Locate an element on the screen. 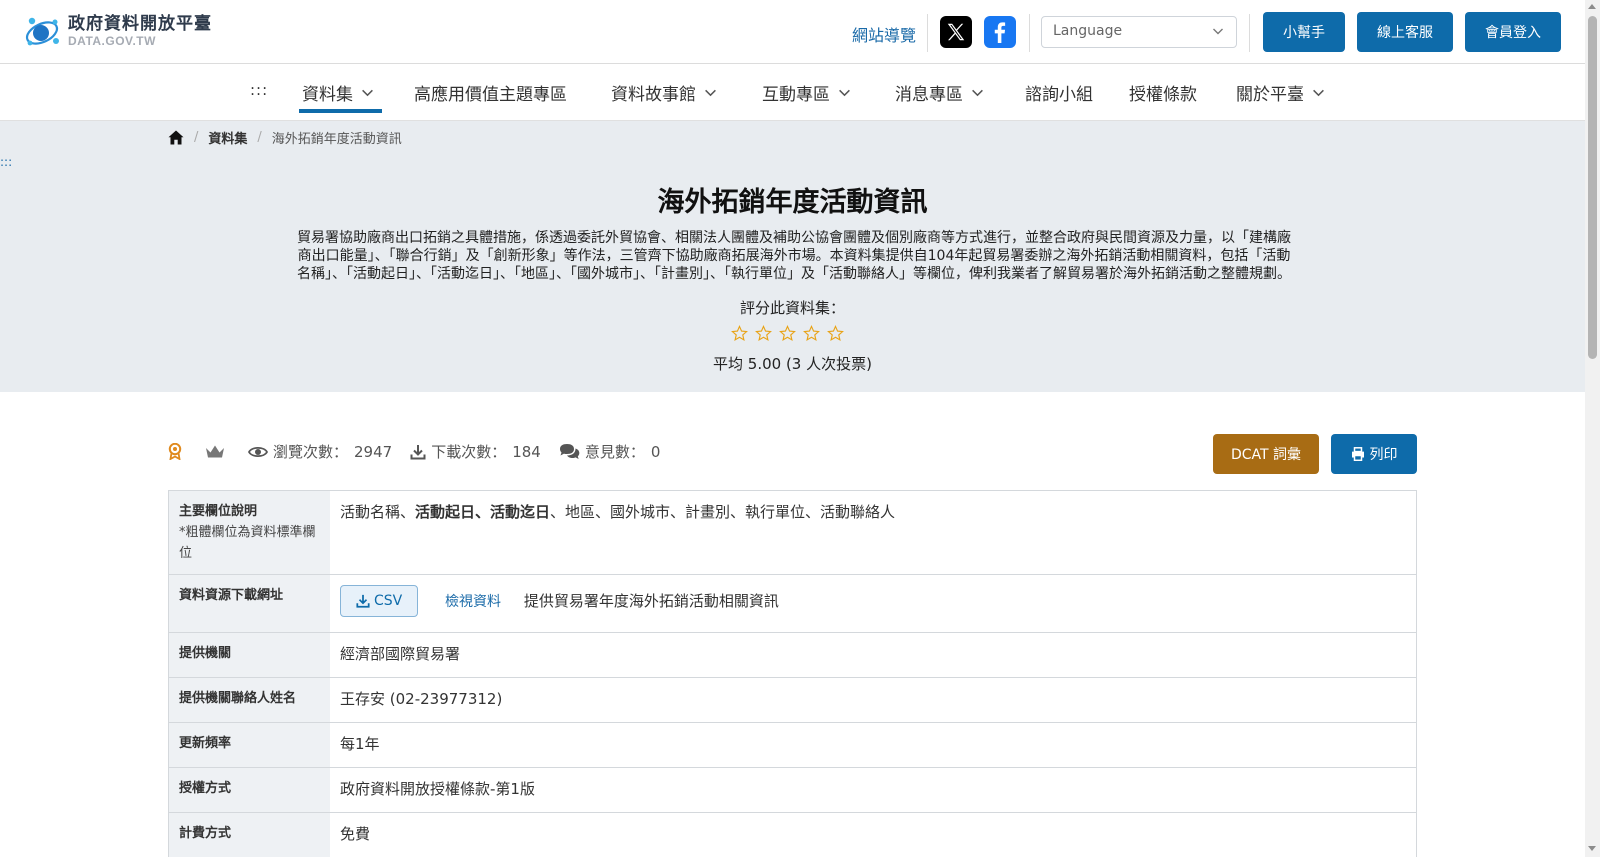  dataset-stats: 瀏覽次數： 2947 下載次數： 184 意見數： 0 is located at coordinates (423, 451).